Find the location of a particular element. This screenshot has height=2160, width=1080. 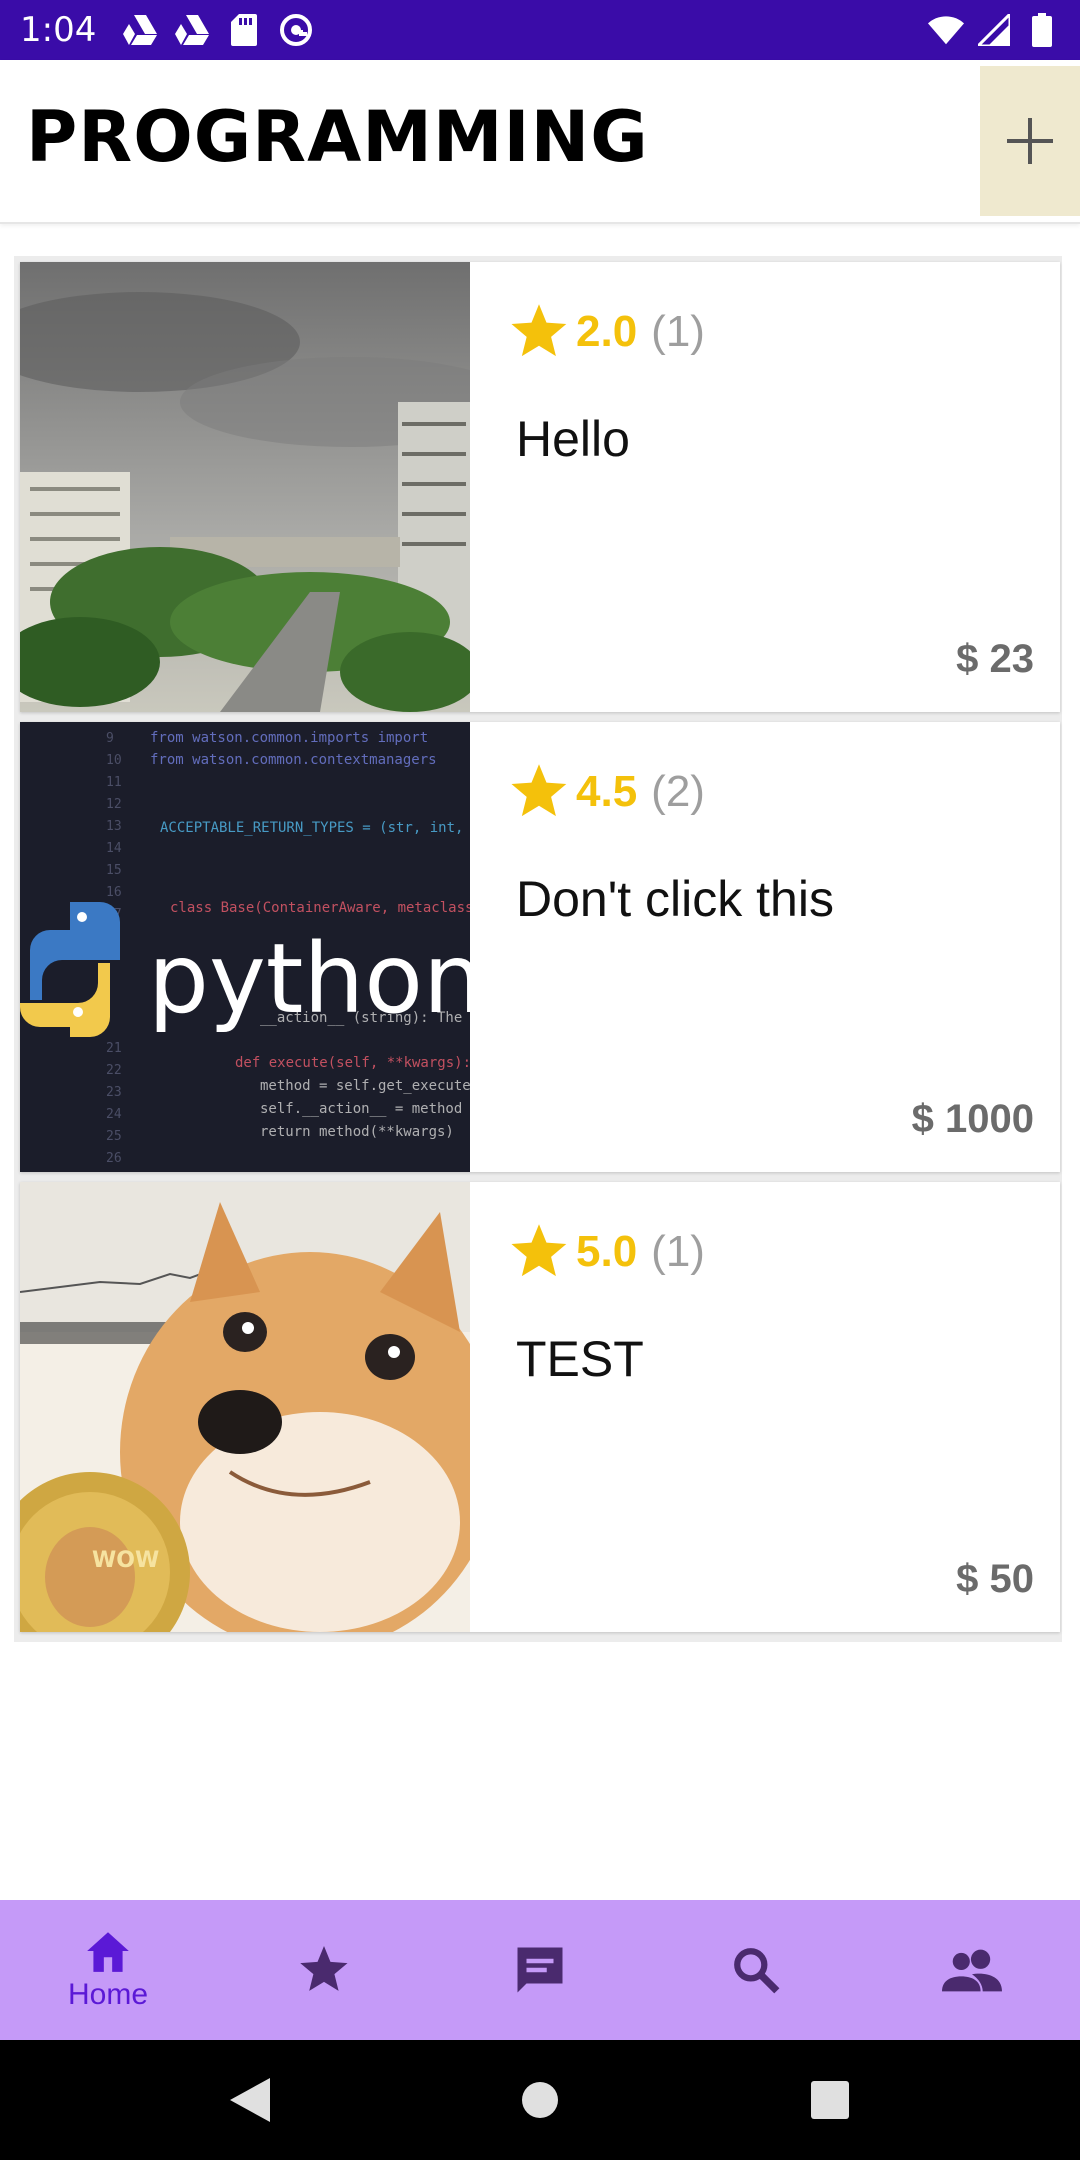

bottom-navigation: Home is located at coordinates (540, 1970).